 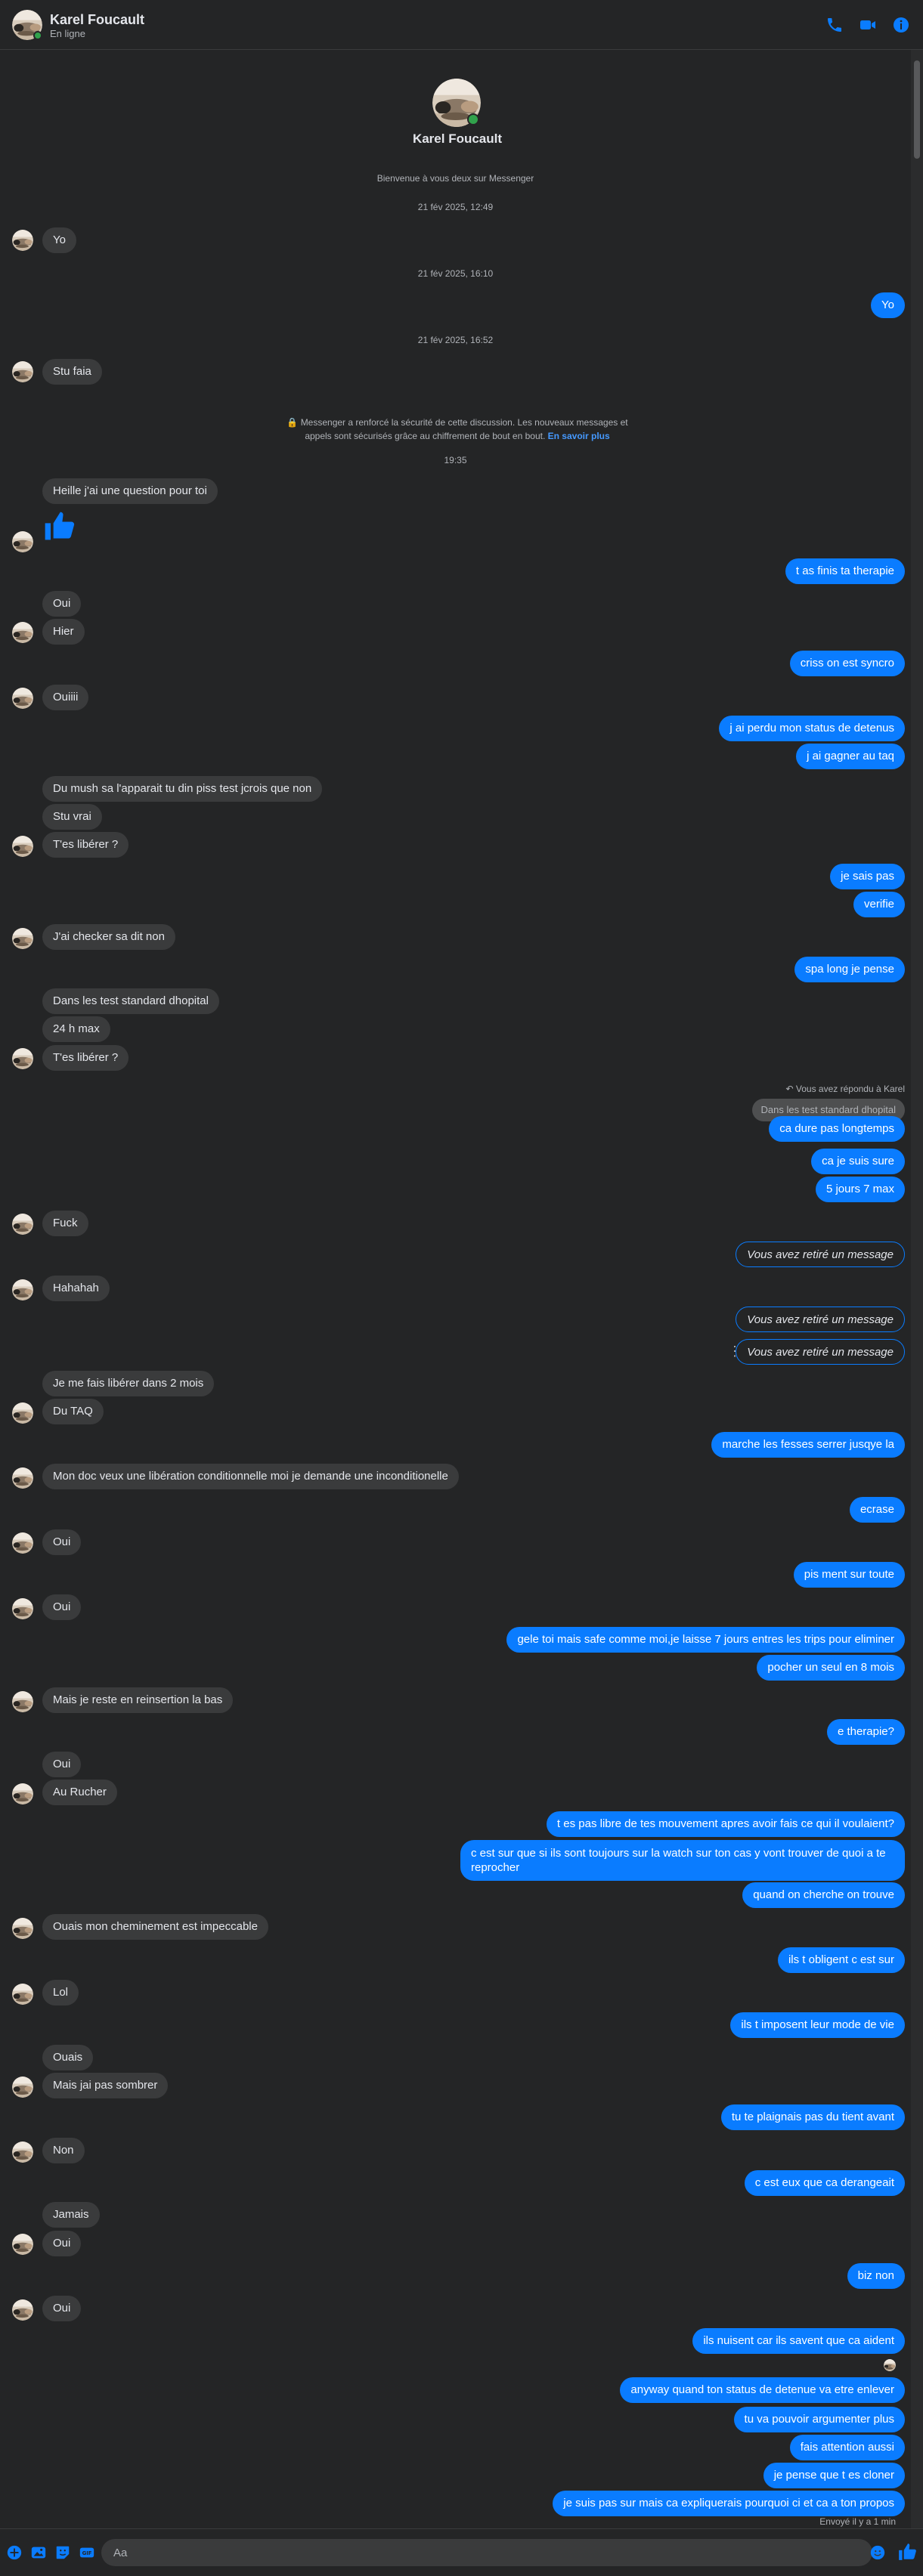 I want to click on photo-icon, so click(x=38, y=2552).